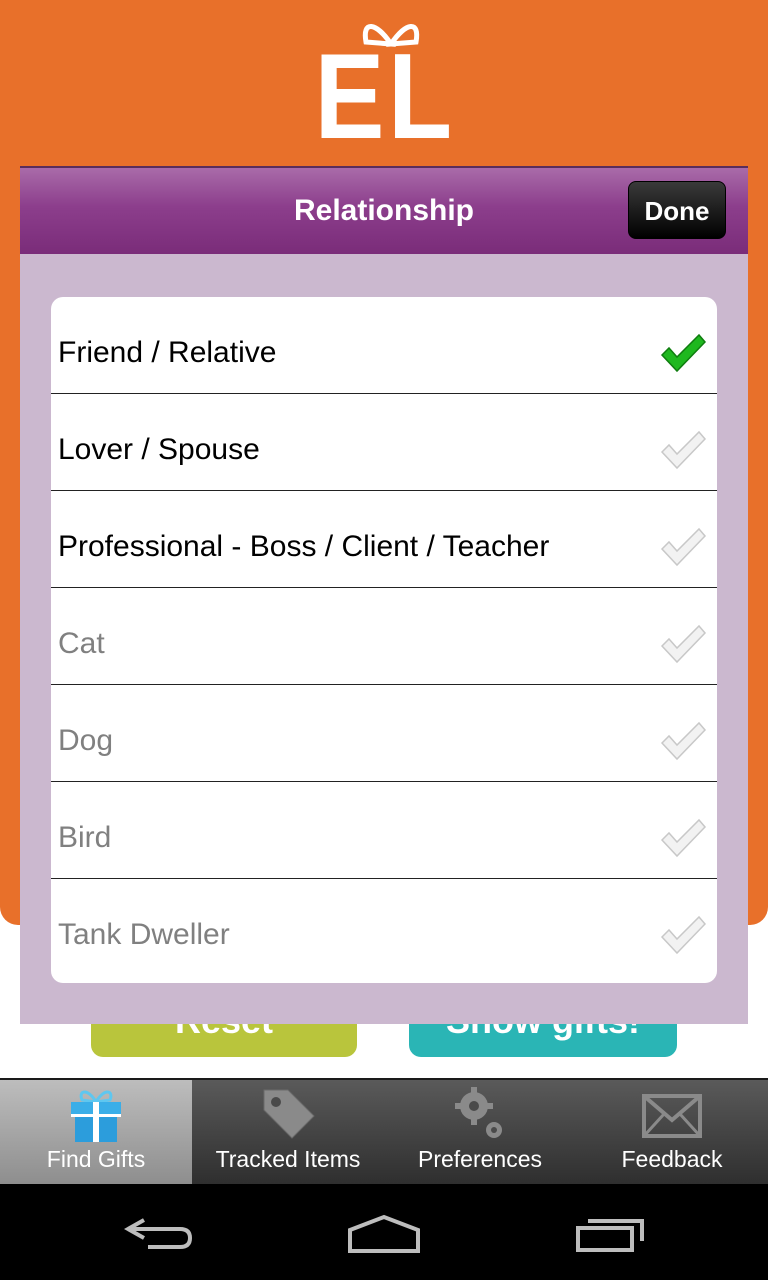 The image size is (768, 1280). I want to click on option-label: Lover / Spouse, so click(159, 449).